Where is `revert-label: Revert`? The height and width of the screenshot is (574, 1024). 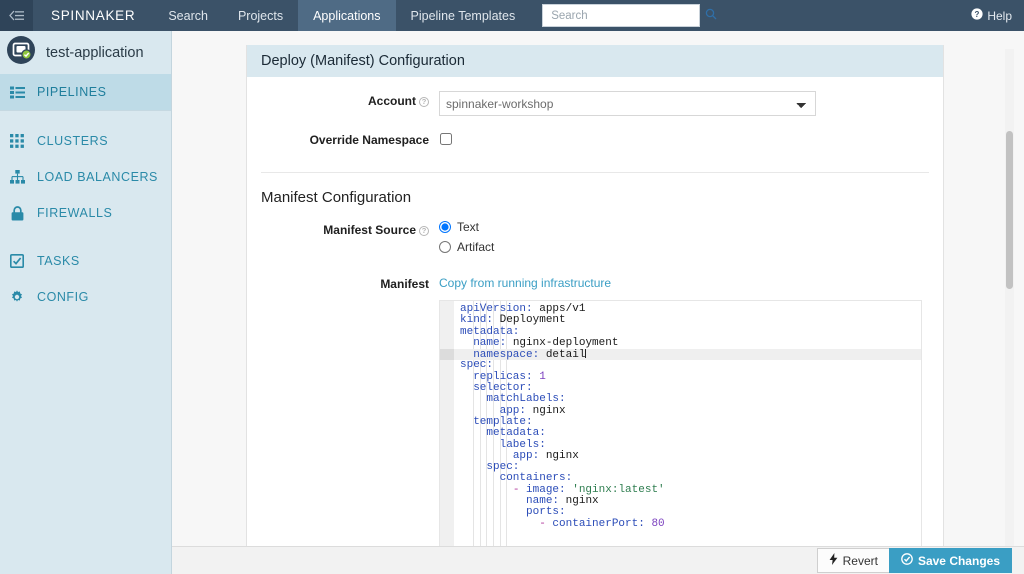 revert-label: Revert is located at coordinates (860, 560).